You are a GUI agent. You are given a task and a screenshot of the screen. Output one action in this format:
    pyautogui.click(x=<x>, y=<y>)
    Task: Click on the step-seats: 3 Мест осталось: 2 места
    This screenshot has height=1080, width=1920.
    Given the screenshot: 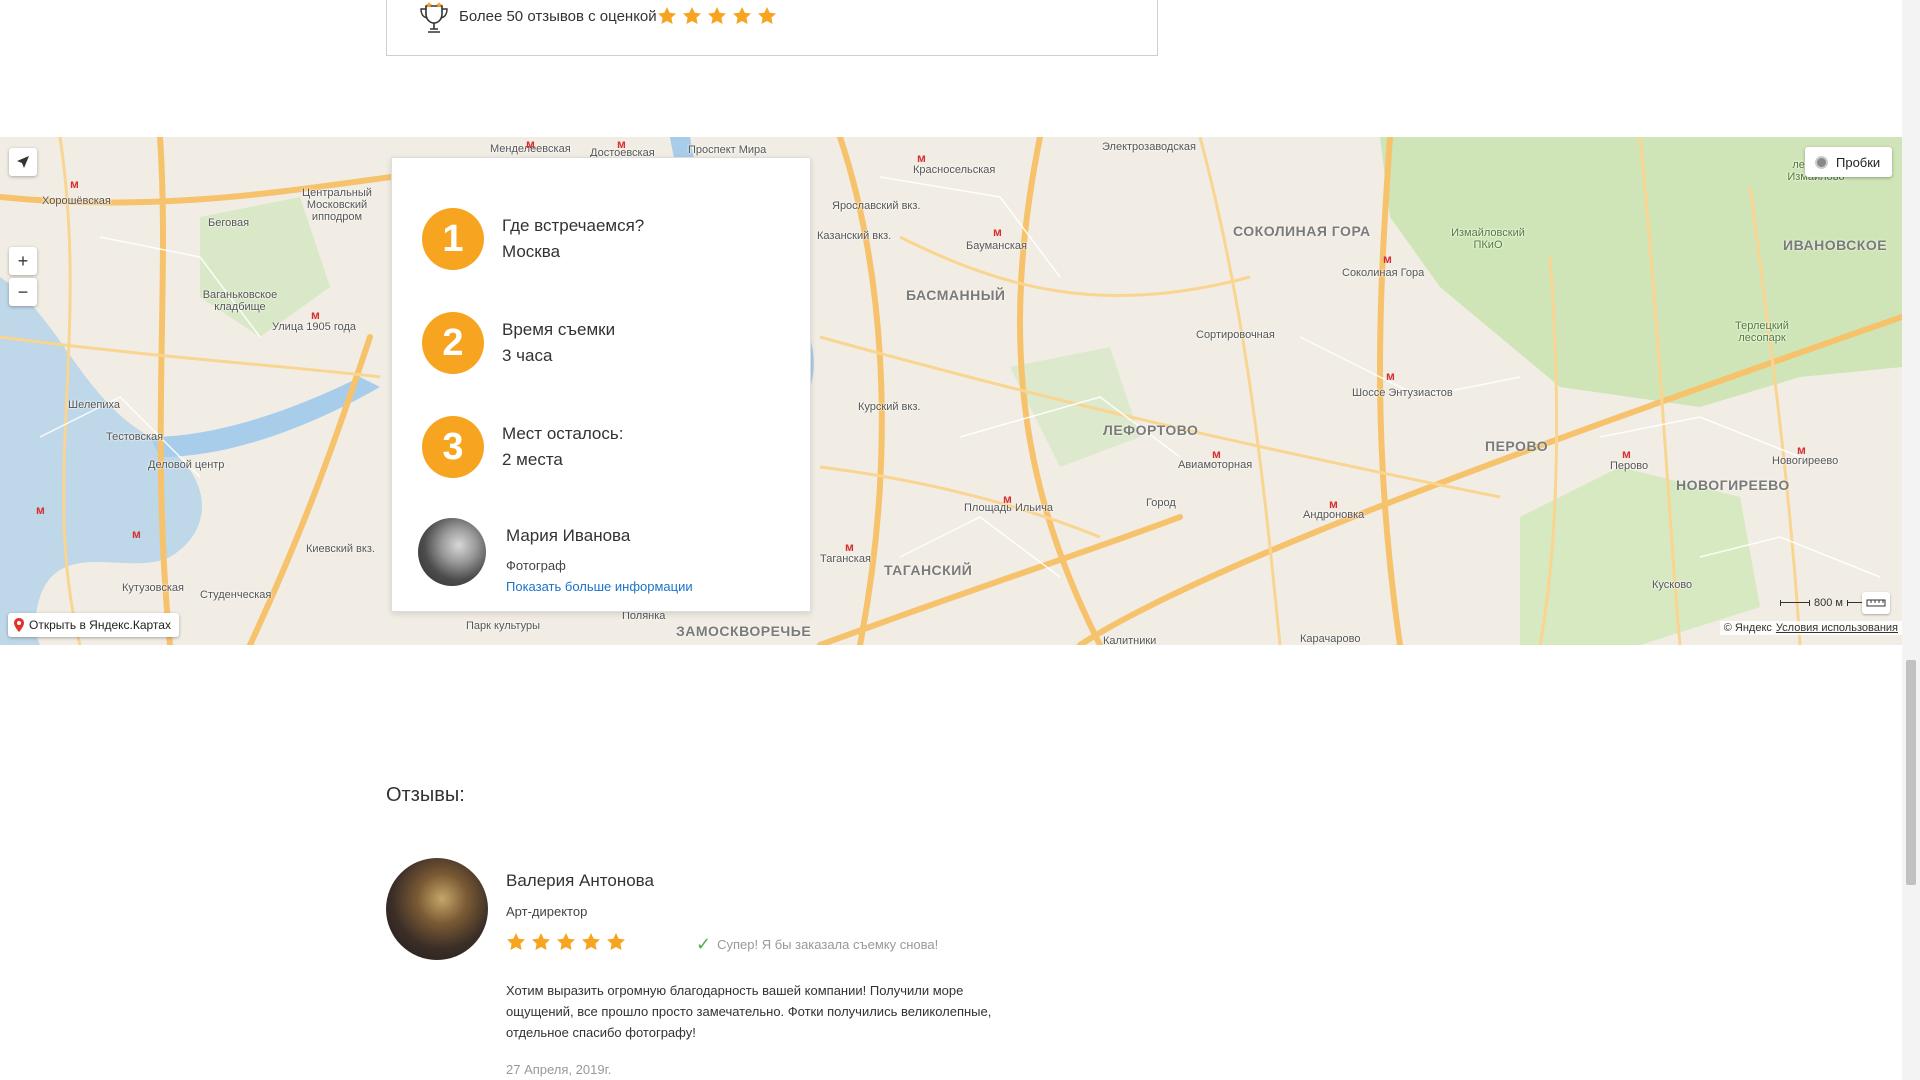 What is the action you would take?
    pyautogui.click(x=522, y=447)
    